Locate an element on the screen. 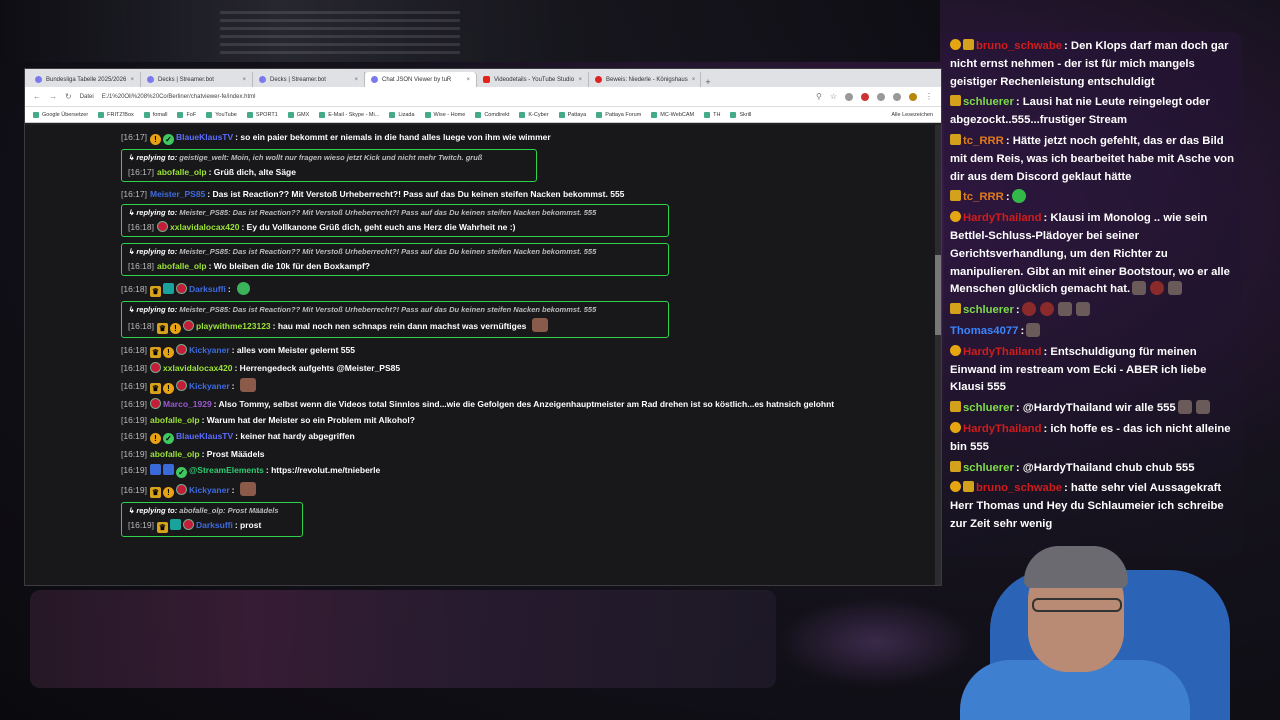 The image size is (1280, 720). bookmark-item: Google Übersetzer is located at coordinates (60, 114).